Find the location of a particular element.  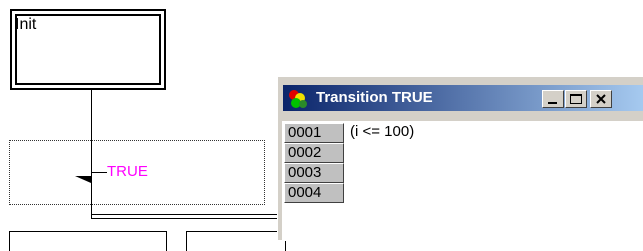

next-step-left is located at coordinates (88, 241).